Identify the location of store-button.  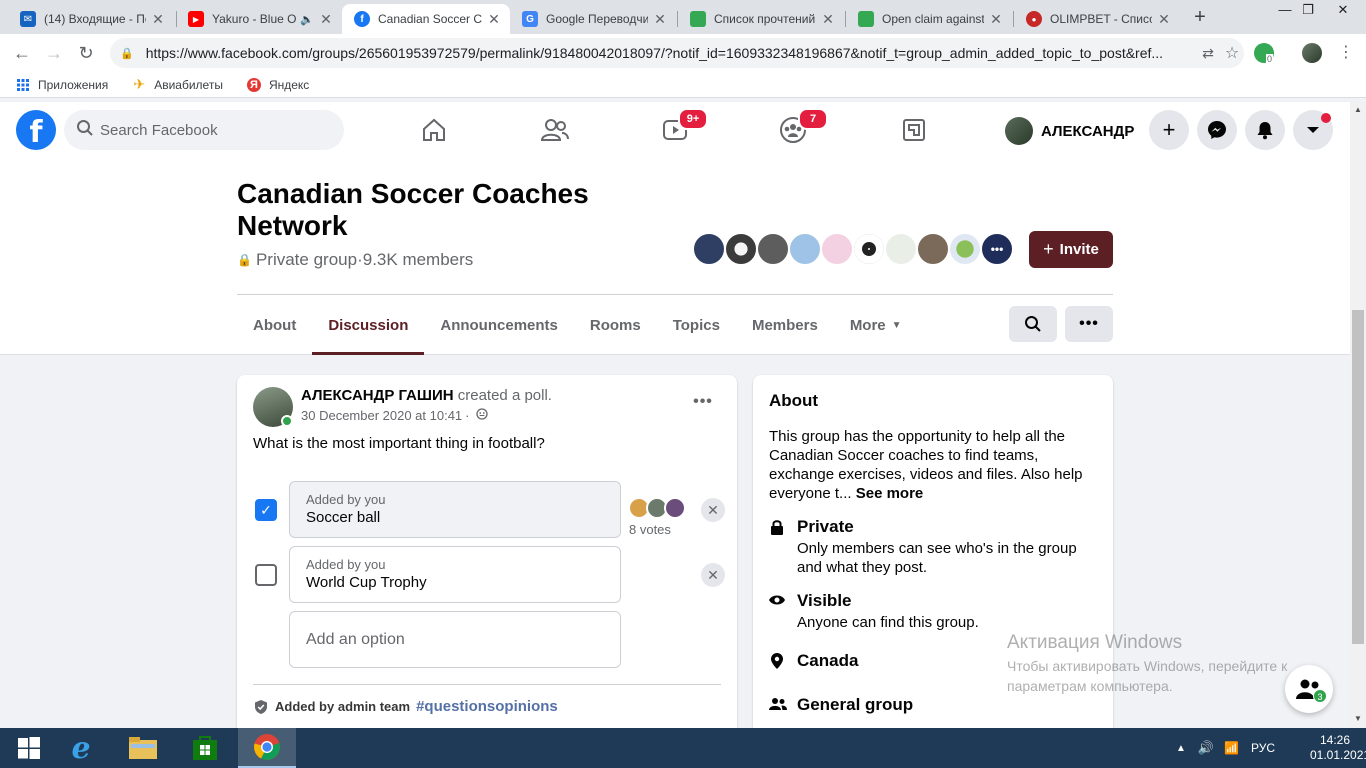
(205, 748).